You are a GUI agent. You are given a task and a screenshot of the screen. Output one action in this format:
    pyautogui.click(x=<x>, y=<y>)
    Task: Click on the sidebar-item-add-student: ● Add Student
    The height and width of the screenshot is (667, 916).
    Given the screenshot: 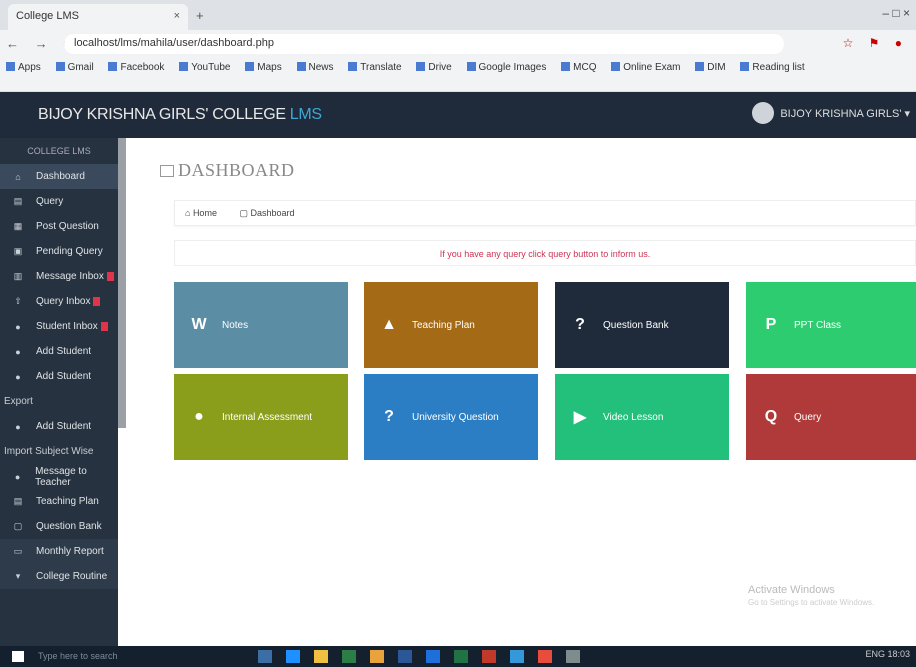 What is the action you would take?
    pyautogui.click(x=59, y=351)
    